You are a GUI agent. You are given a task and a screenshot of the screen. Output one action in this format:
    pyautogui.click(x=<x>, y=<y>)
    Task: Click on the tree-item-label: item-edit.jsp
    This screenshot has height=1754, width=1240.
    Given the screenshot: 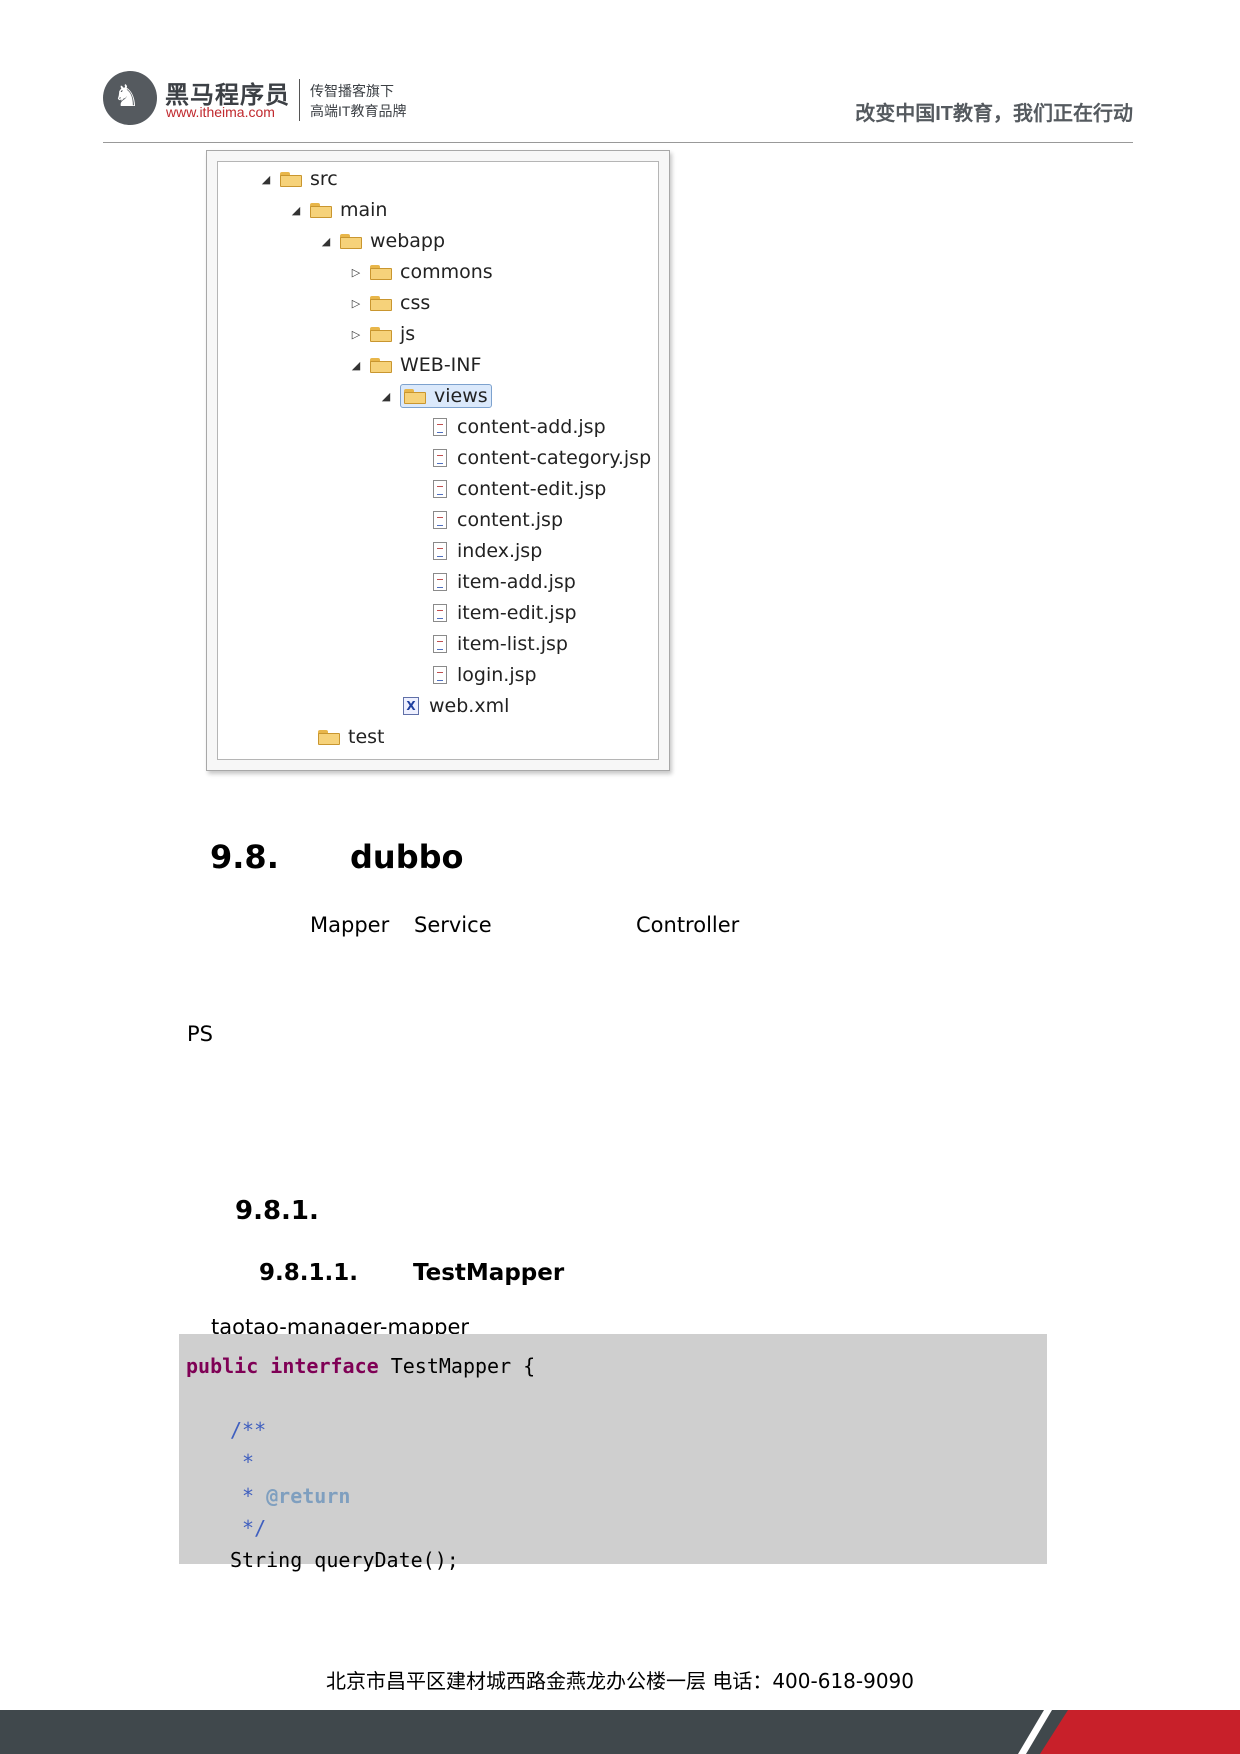 What is the action you would take?
    pyautogui.click(x=517, y=613)
    